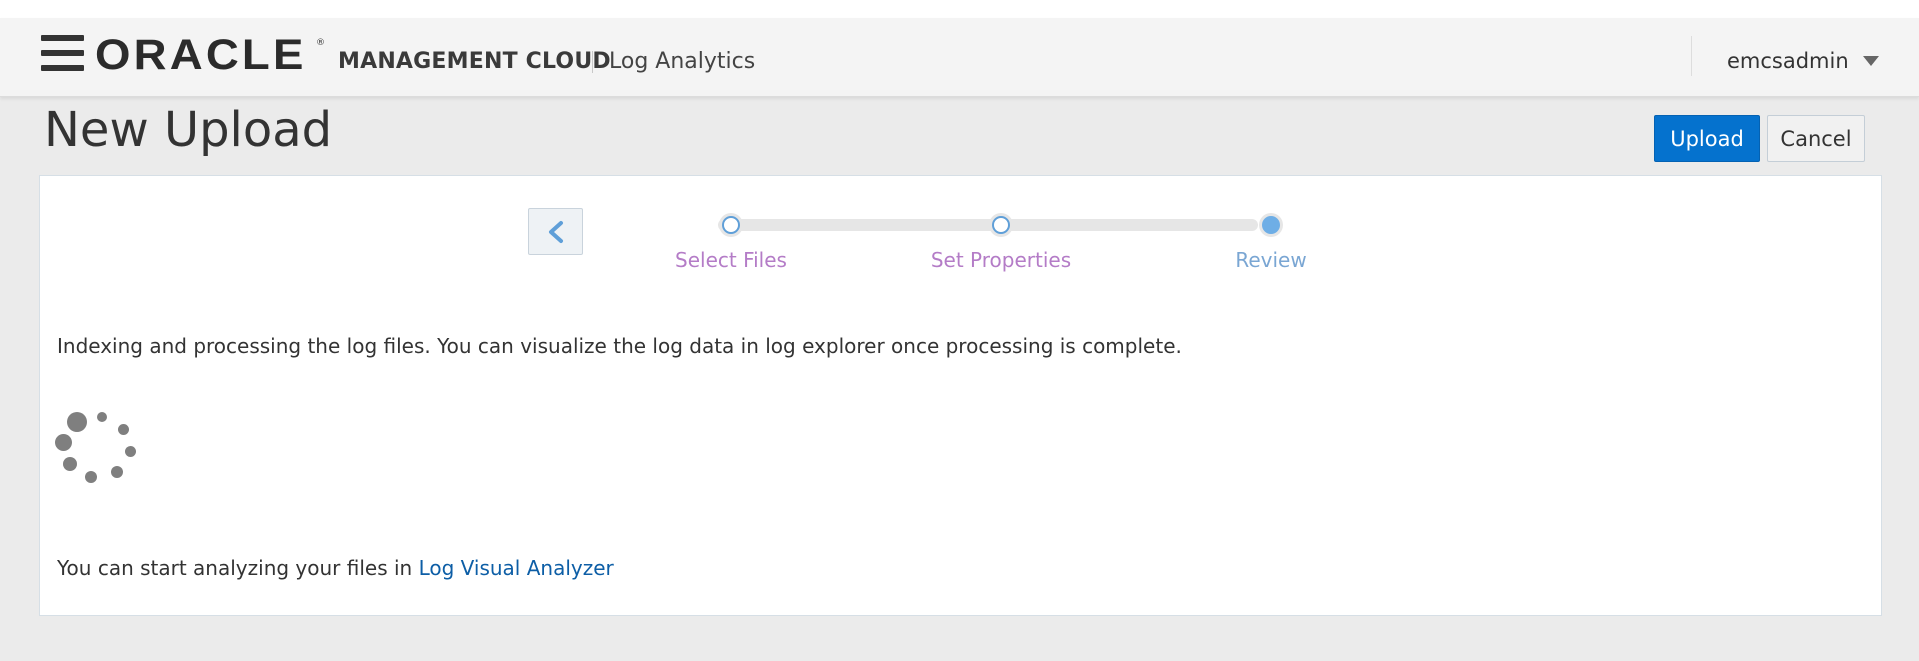 This screenshot has width=1919, height=661. I want to click on oracle-logo: ORACLE, so click(201, 55).